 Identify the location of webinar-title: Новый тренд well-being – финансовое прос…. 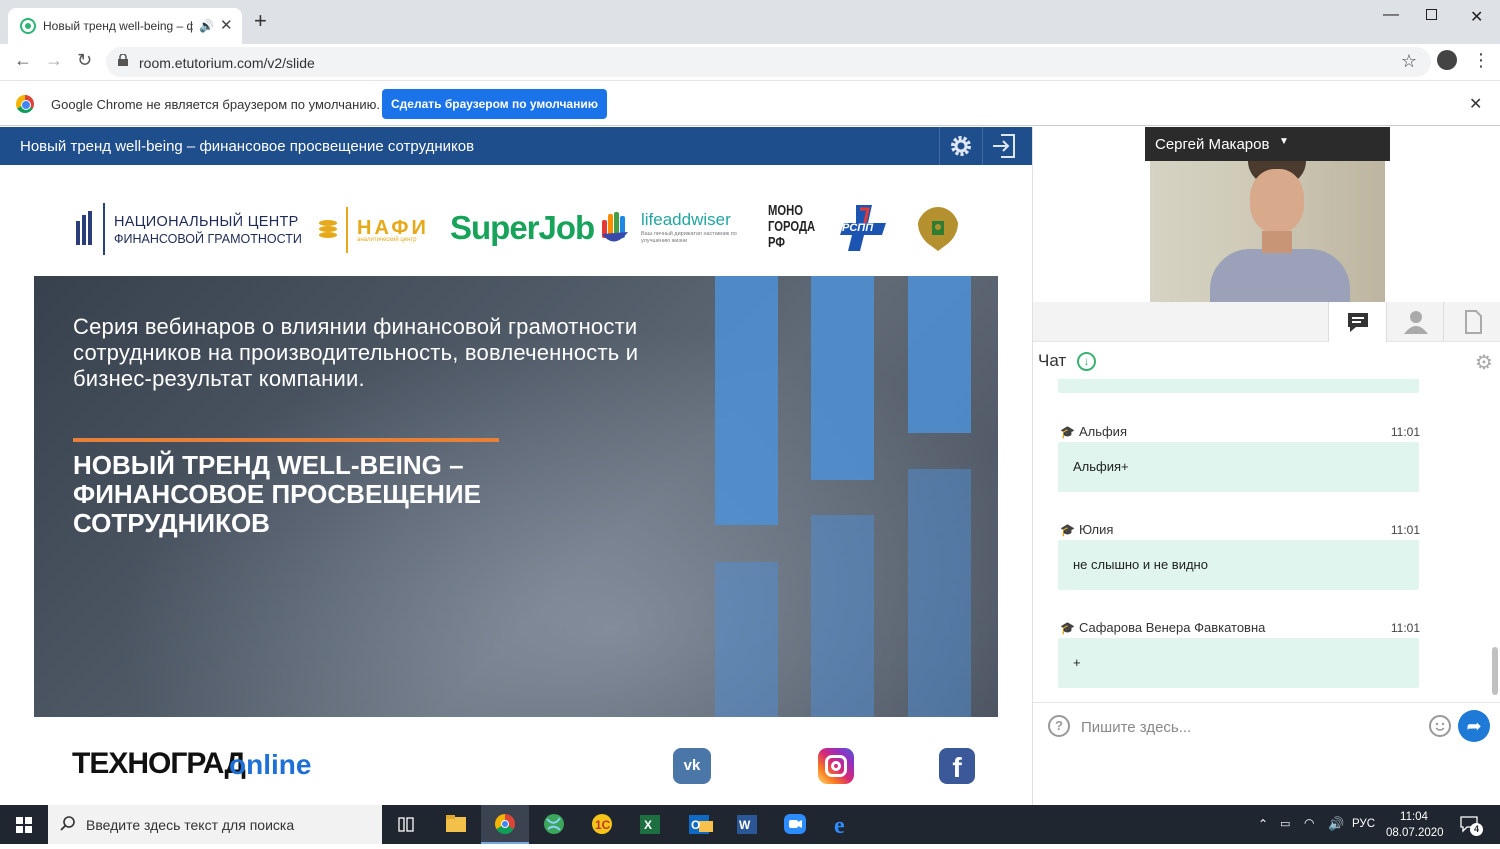
(247, 146).